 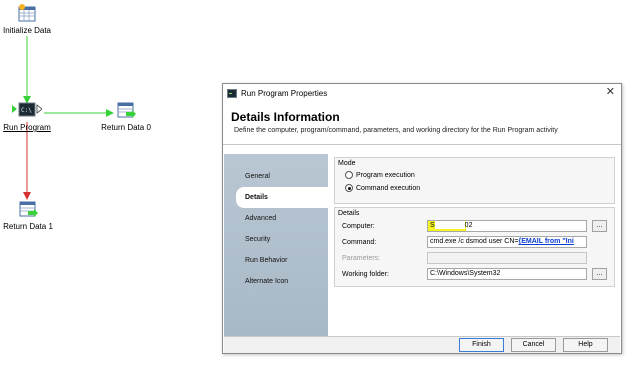 What do you see at coordinates (610, 92) in the screenshot?
I see `close-icon: ✕` at bounding box center [610, 92].